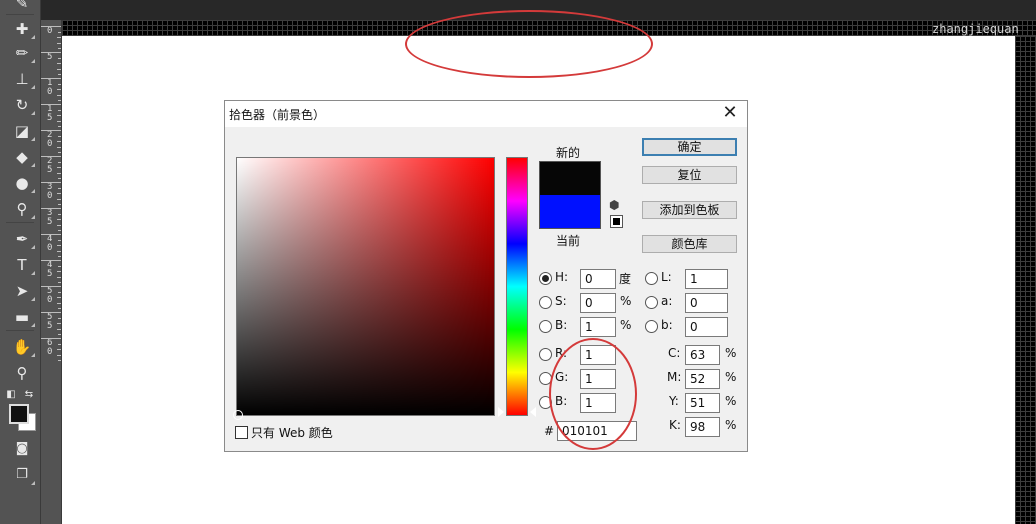 This screenshot has width=1036, height=524. I want to click on blur-icon: ●, so click(22, 183).